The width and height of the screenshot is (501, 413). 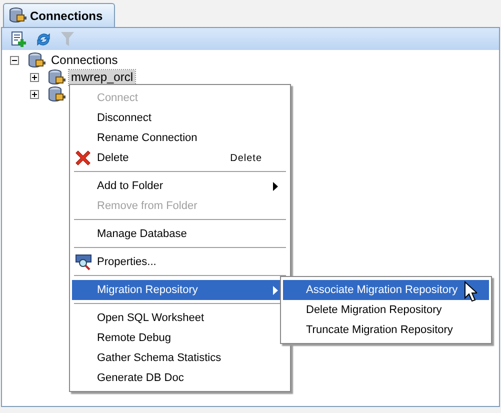 What do you see at coordinates (84, 60) in the screenshot?
I see `tree-node-label: Connections` at bounding box center [84, 60].